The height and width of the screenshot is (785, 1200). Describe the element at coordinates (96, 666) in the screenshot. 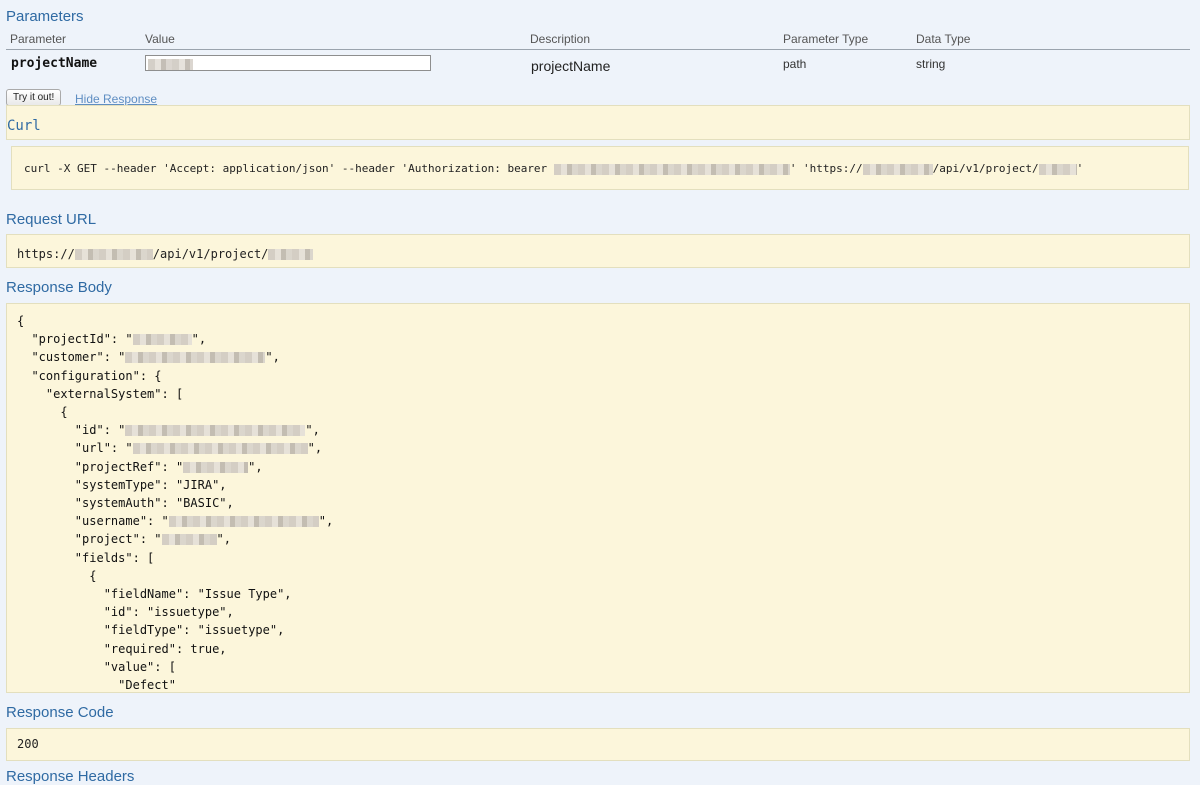

I see `json-line: "value": [` at that location.